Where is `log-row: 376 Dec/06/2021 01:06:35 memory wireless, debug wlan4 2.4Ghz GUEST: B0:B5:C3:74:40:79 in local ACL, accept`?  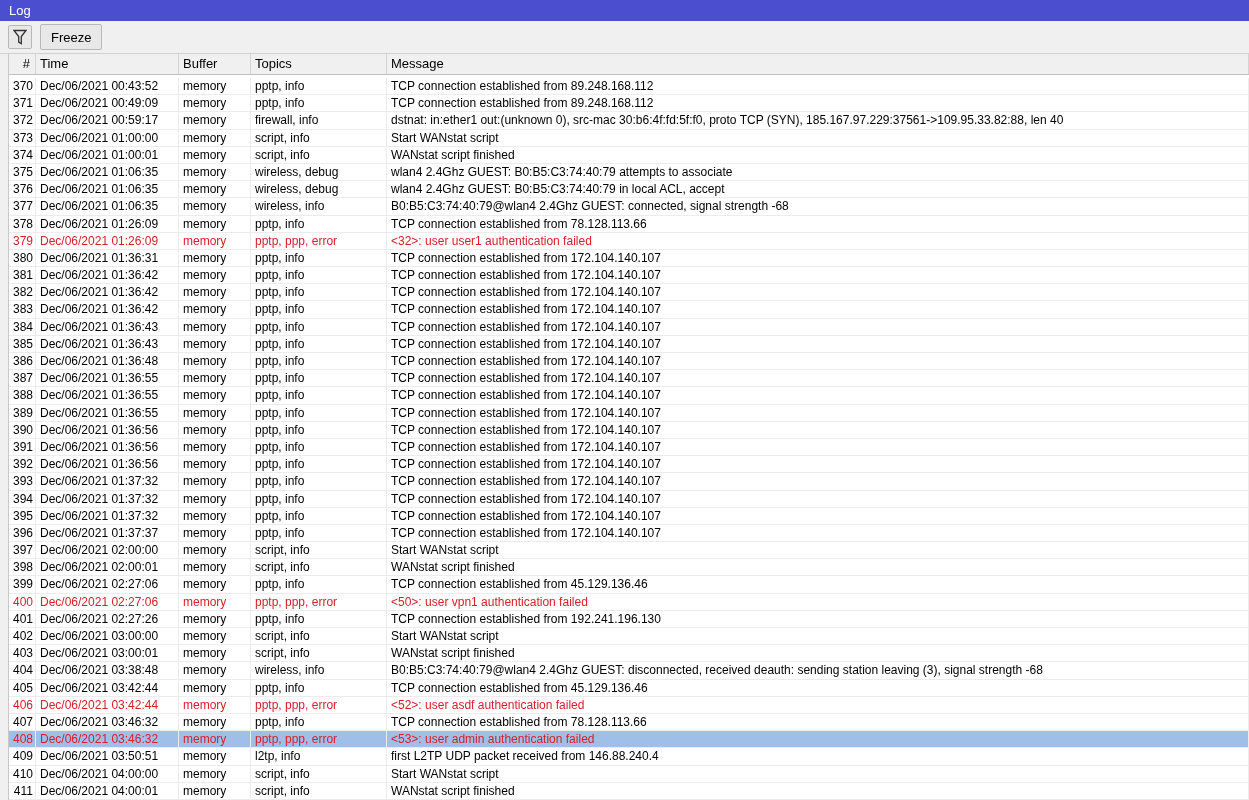 log-row: 376 Dec/06/2021 01:06:35 memory wireless, debug wlan4 2.4Ghz GUEST: B0:B5:C3:74:40:79 in local ACL, accept is located at coordinates (629, 190).